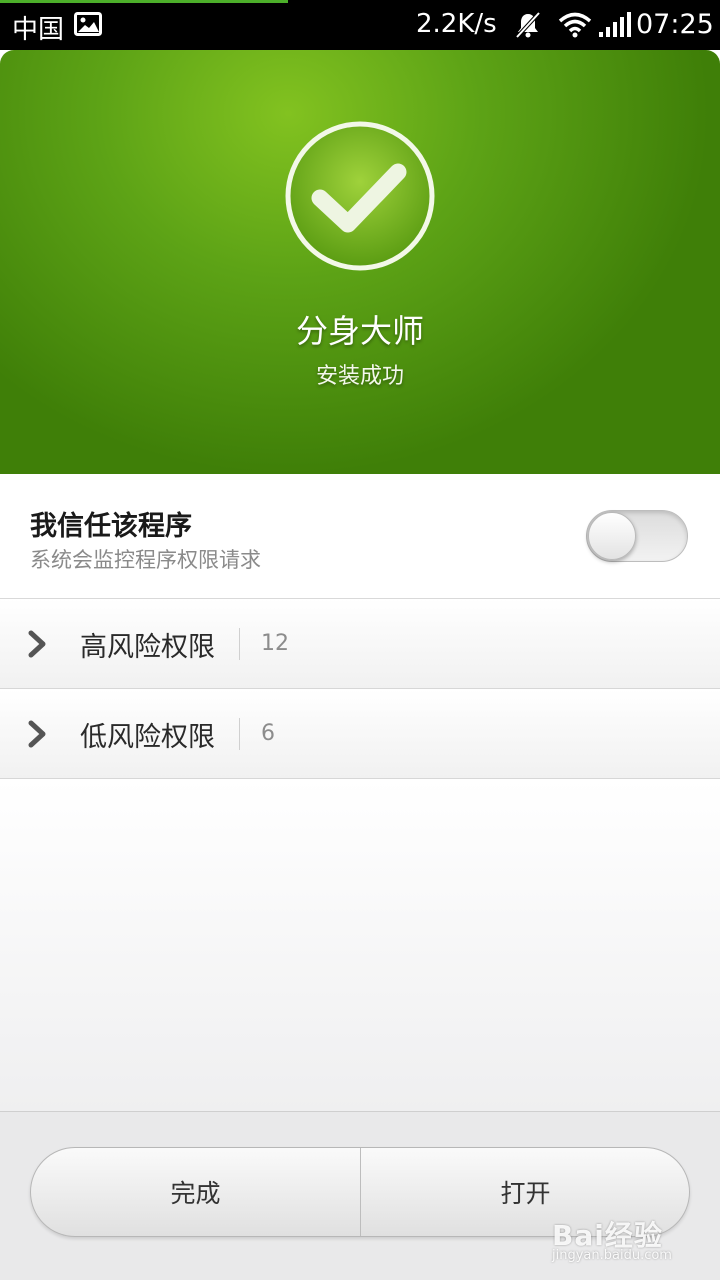 This screenshot has height=1280, width=720. Describe the element at coordinates (456, 24) in the screenshot. I see `network-speed: 2.2K/s` at that location.